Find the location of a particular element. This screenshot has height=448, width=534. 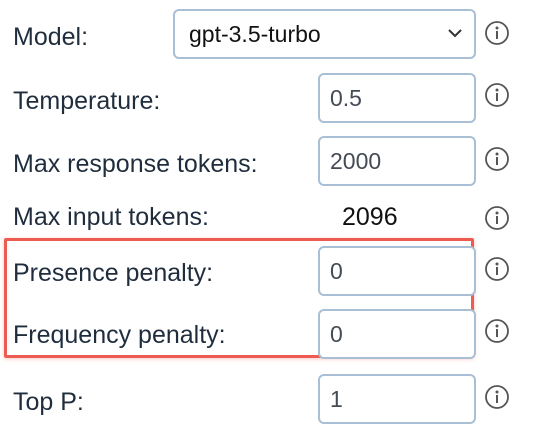

model-select: gpt-3.5-turbo is located at coordinates (324, 34).